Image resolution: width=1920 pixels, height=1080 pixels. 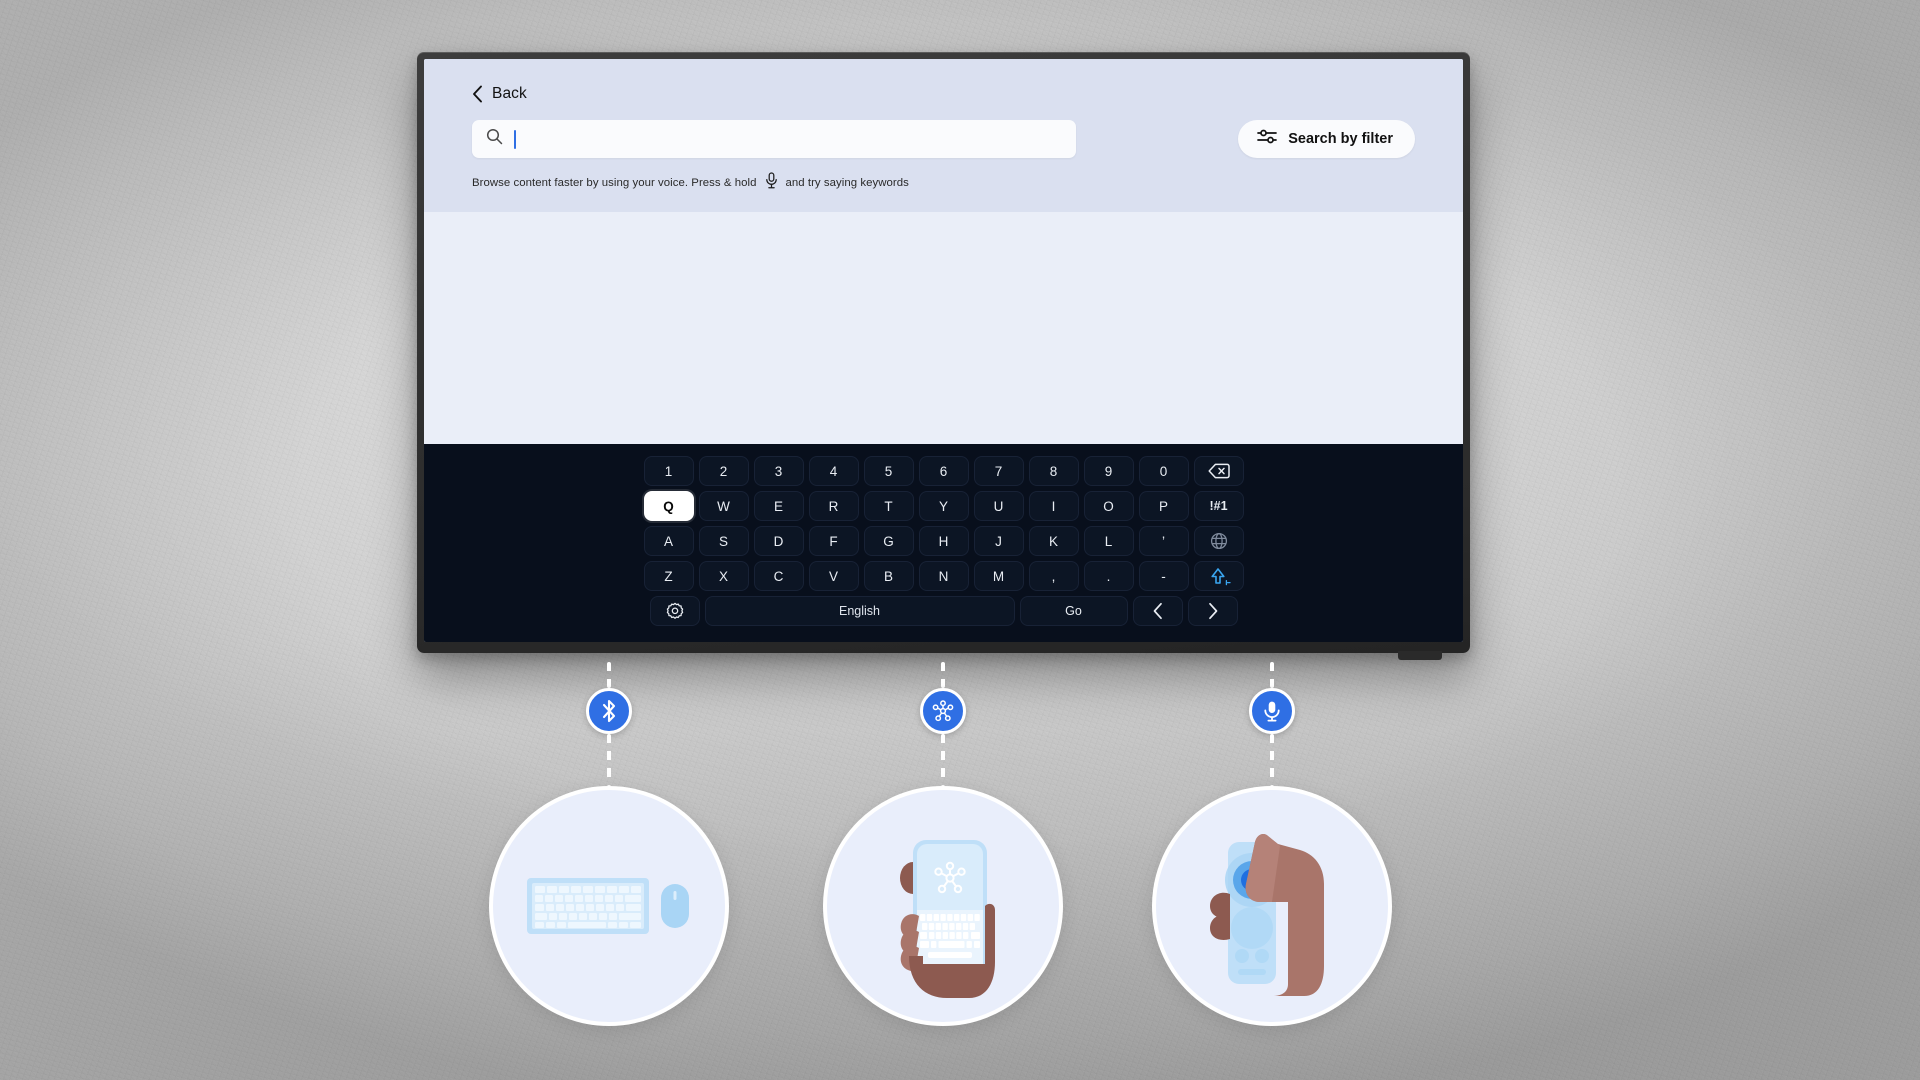 I want to click on smartthings-callout, so click(x=943, y=844).